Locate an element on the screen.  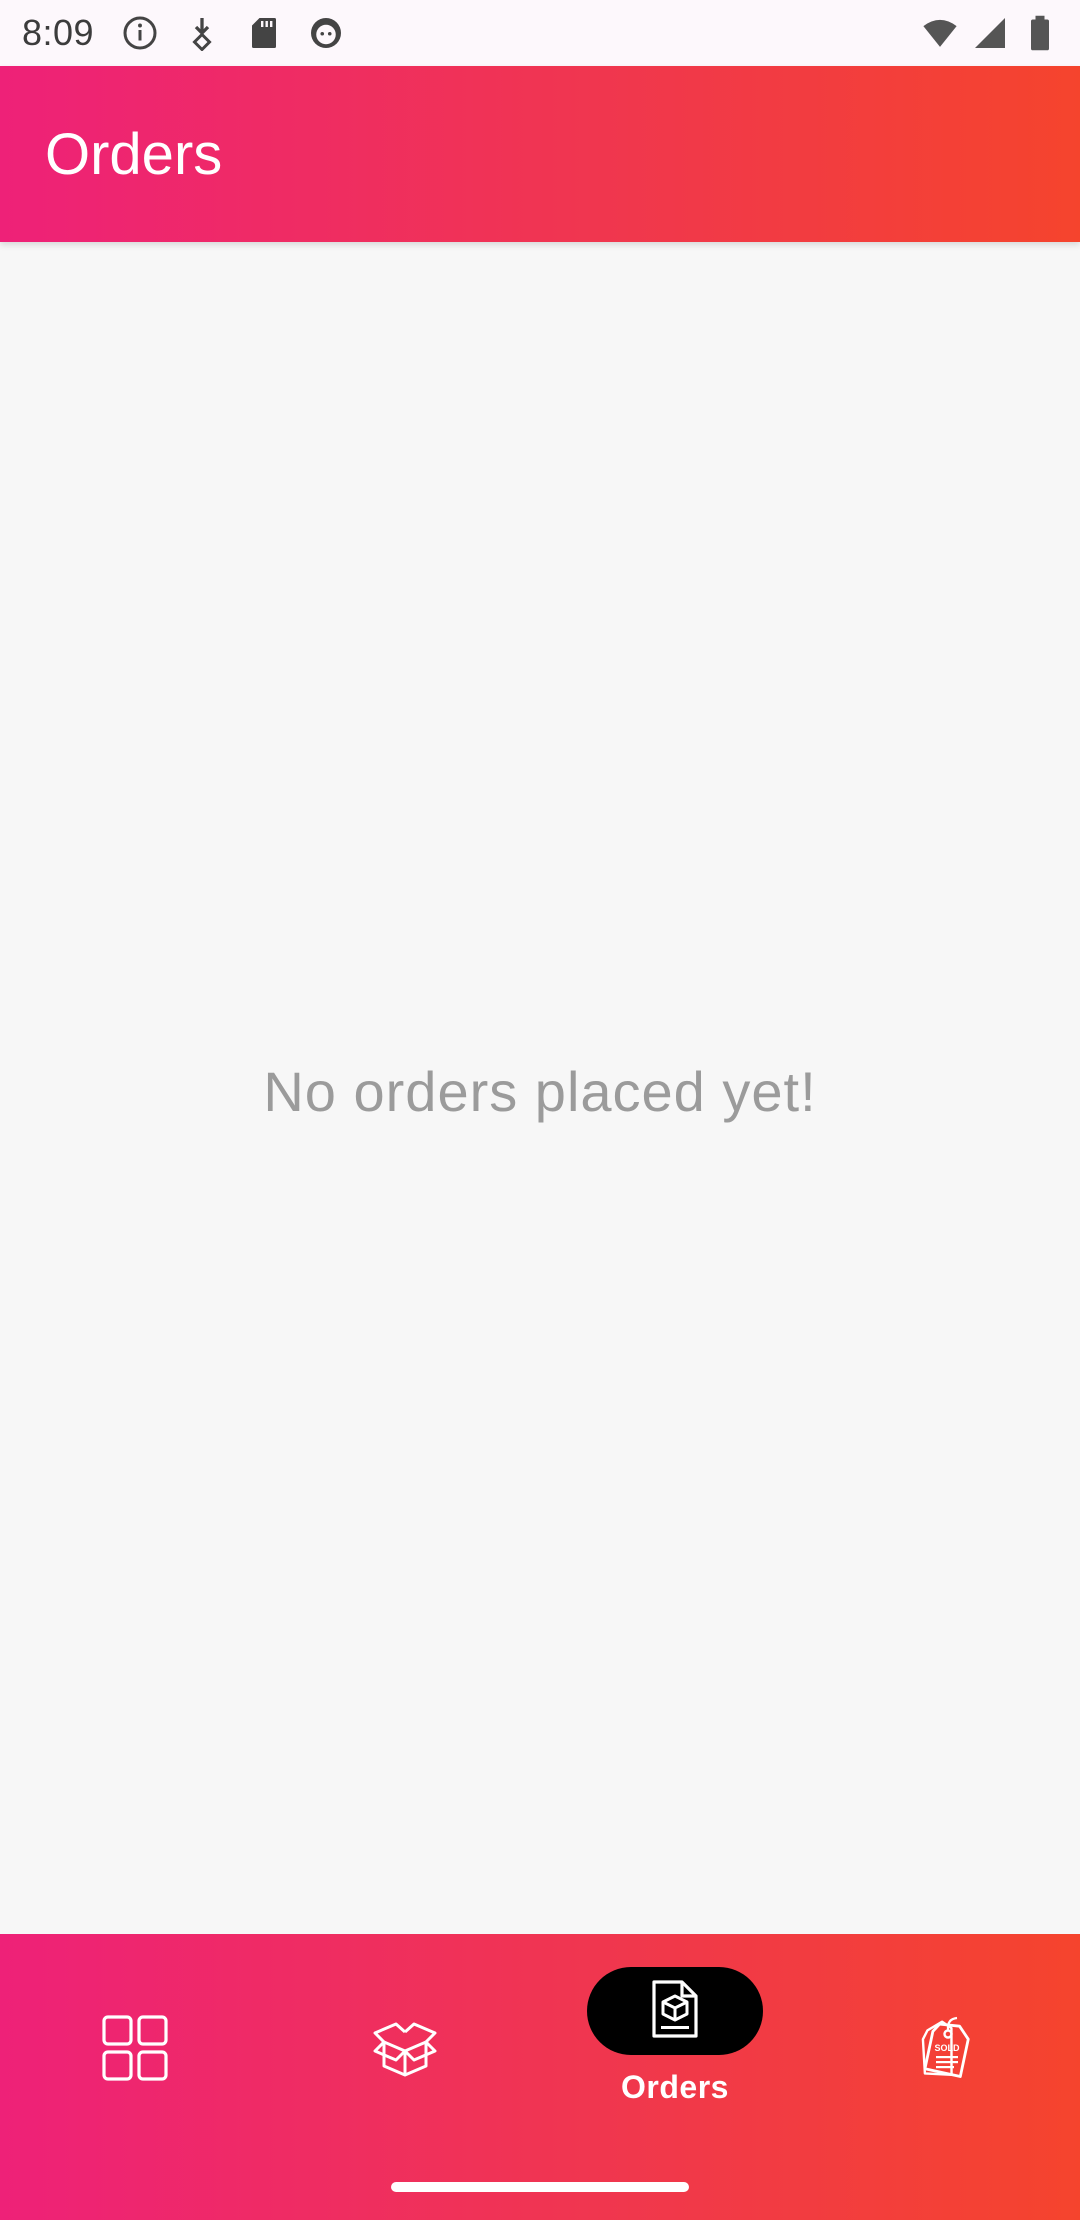
info-icon is located at coordinates (140, 33).